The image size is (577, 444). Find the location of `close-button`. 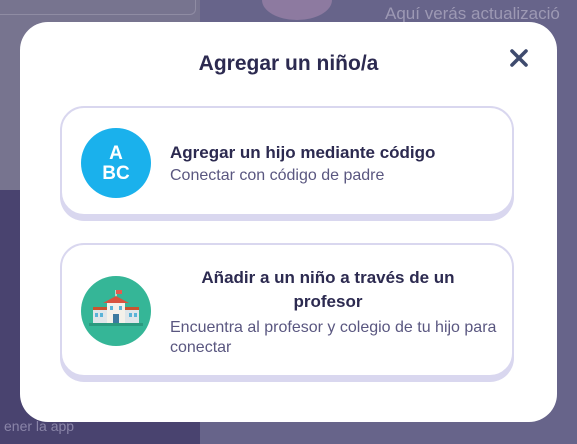

close-button is located at coordinates (519, 58).